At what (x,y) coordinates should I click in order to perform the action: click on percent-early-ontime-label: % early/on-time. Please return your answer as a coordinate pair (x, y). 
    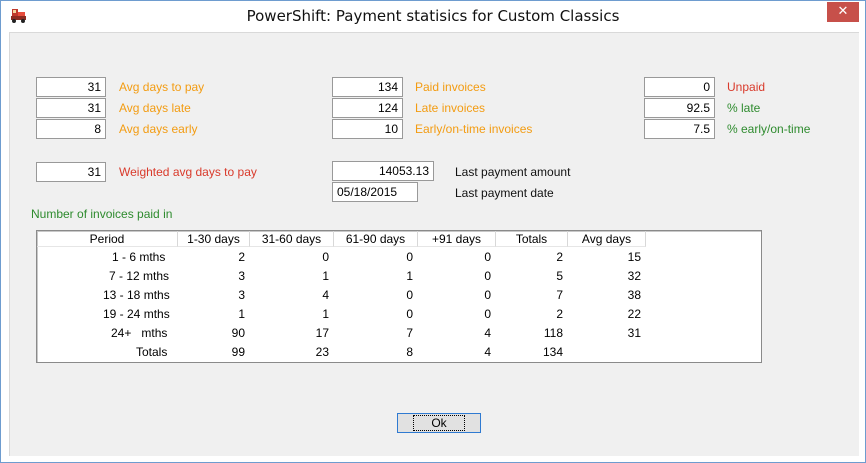
    Looking at the image, I should click on (769, 129).